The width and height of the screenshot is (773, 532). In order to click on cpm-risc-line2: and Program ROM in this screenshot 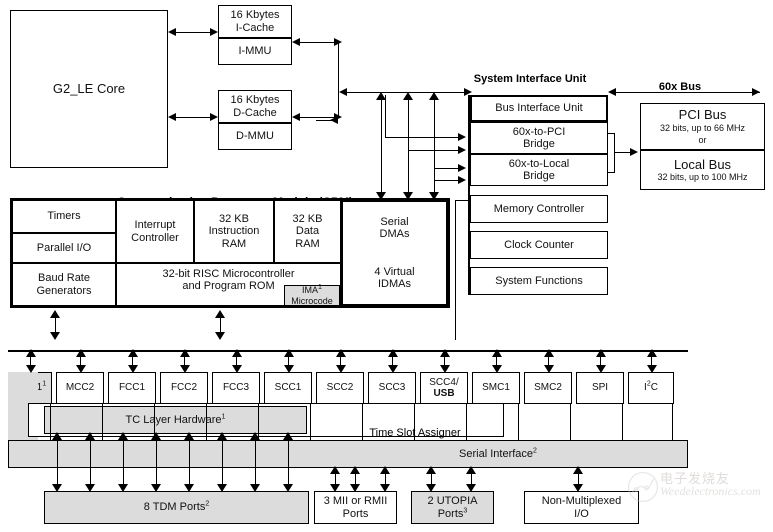, I will do `click(228, 286)`.